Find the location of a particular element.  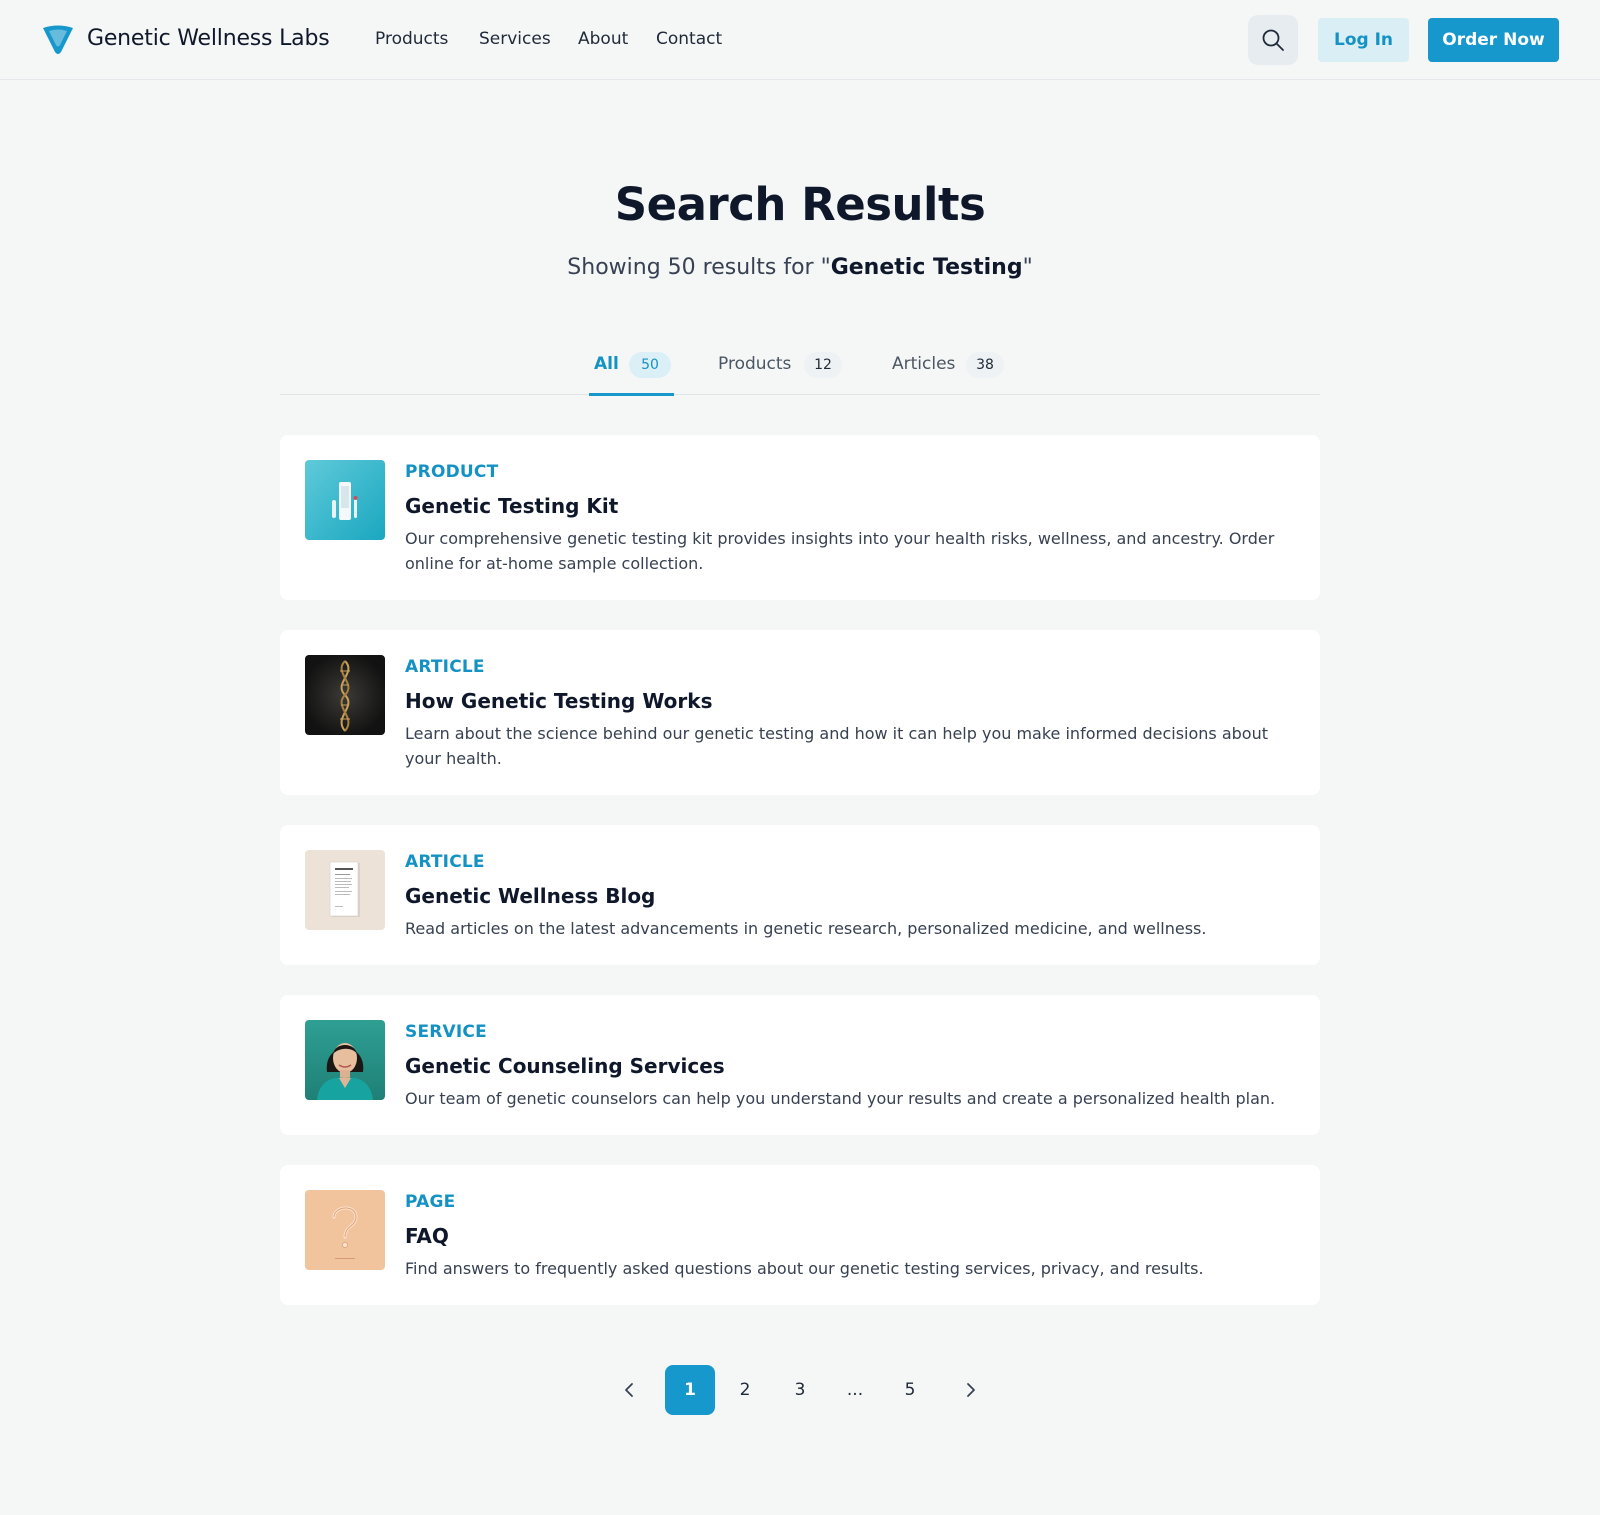

nav-about: About is located at coordinates (603, 39).